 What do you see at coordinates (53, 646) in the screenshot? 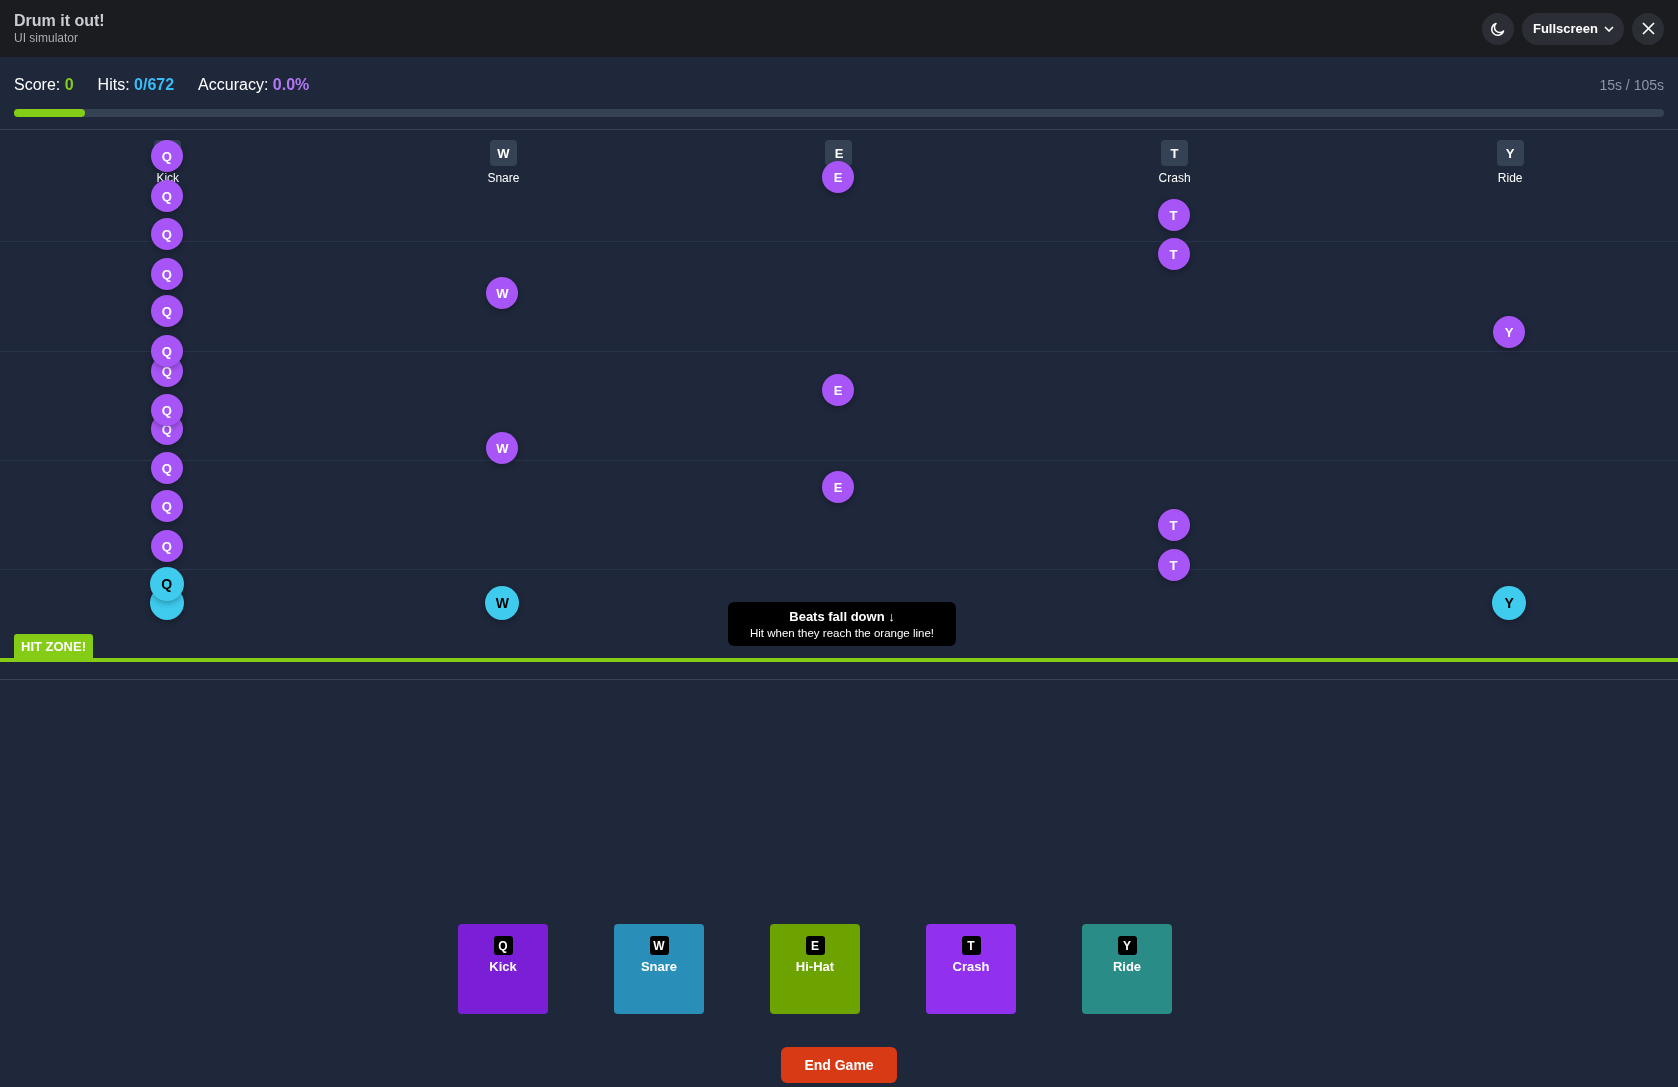
I see `hit-zone-label: HIT ZONE!` at bounding box center [53, 646].